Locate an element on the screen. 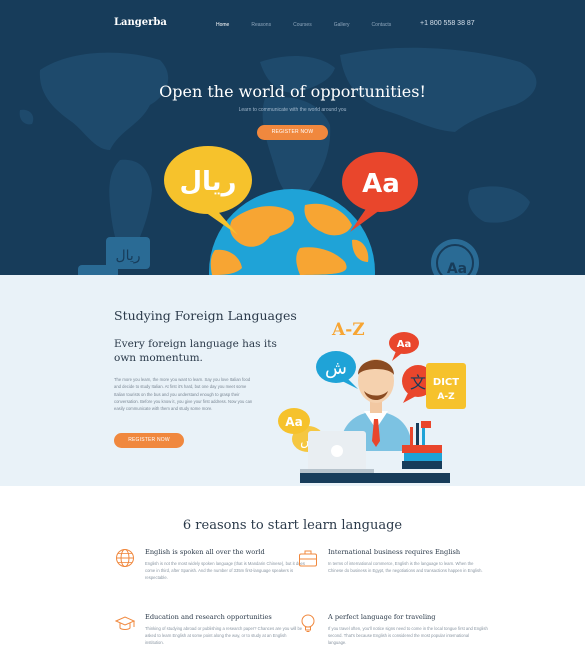 The image size is (585, 668). study-register-button: REGISTER NOW is located at coordinates (149, 440).